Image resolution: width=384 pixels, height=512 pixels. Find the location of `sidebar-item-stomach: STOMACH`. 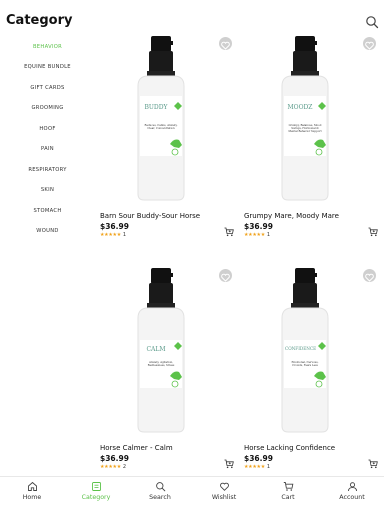

sidebar-item-stomach: STOMACH is located at coordinates (47, 211).